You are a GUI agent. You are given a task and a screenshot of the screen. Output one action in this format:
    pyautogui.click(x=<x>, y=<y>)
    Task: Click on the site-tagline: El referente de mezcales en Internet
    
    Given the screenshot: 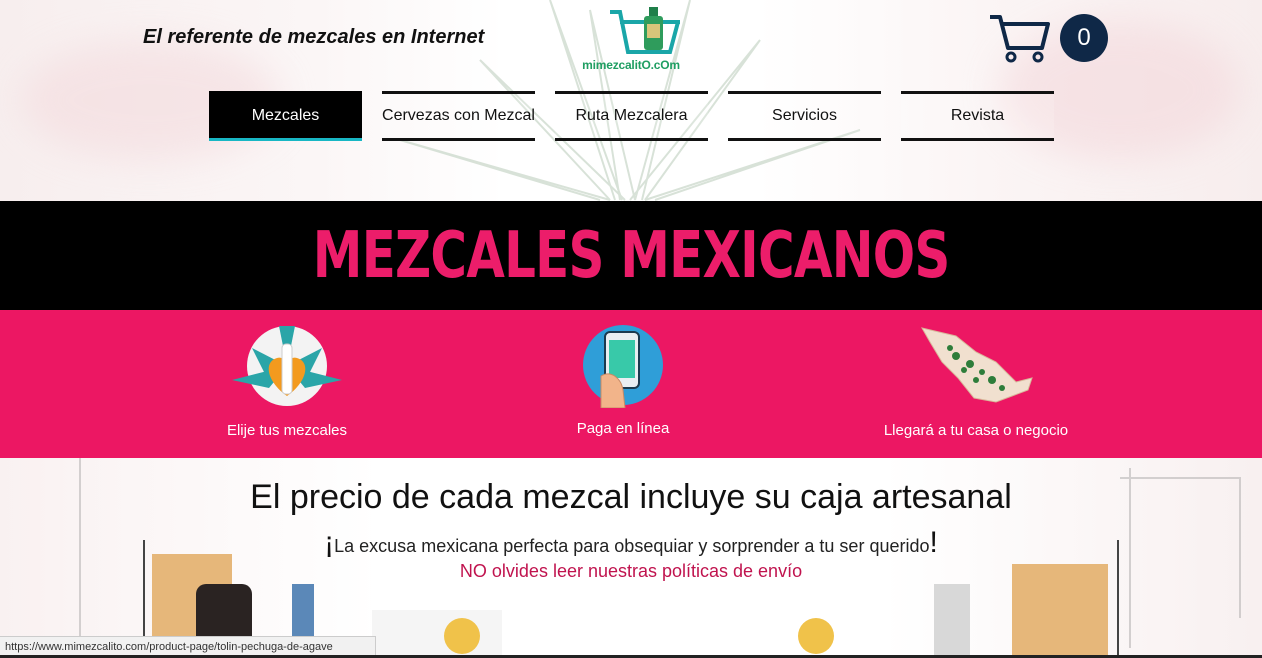 What is the action you would take?
    pyautogui.click(x=314, y=37)
    